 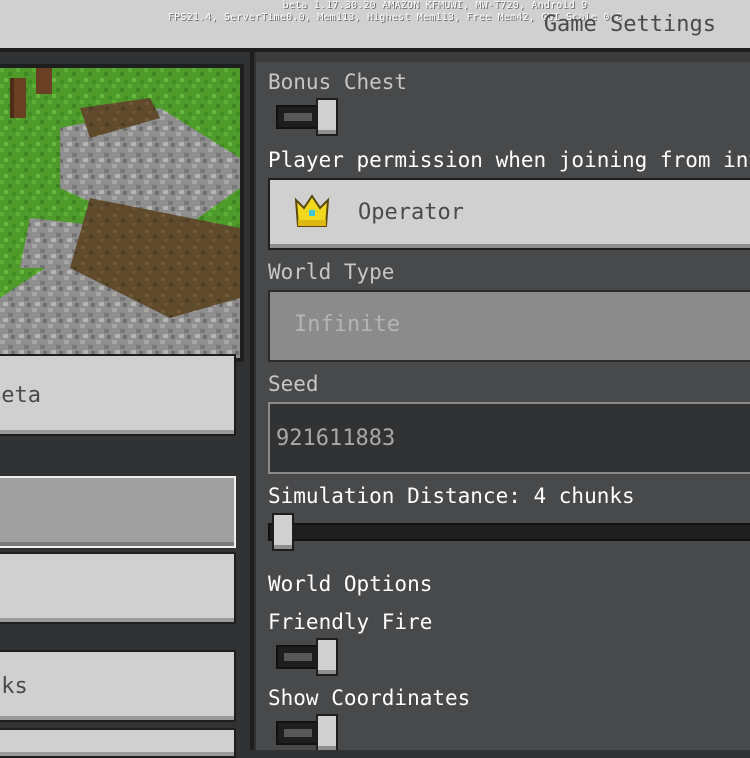 I want to click on crown-icon, so click(x=312, y=214).